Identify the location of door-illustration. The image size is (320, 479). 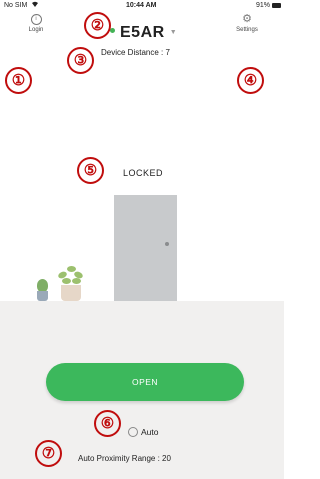
(145, 248).